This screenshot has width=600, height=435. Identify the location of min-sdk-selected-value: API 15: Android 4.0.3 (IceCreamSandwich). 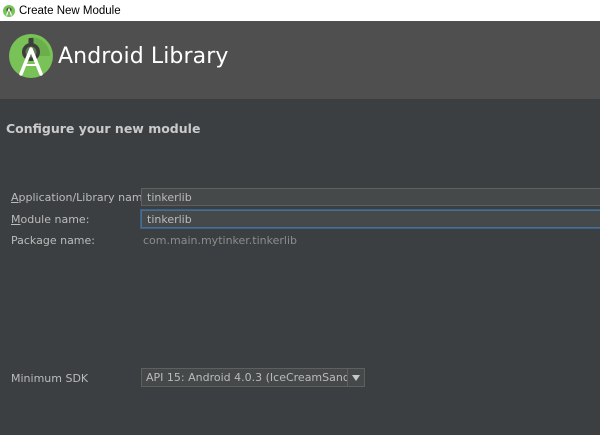
(246, 377).